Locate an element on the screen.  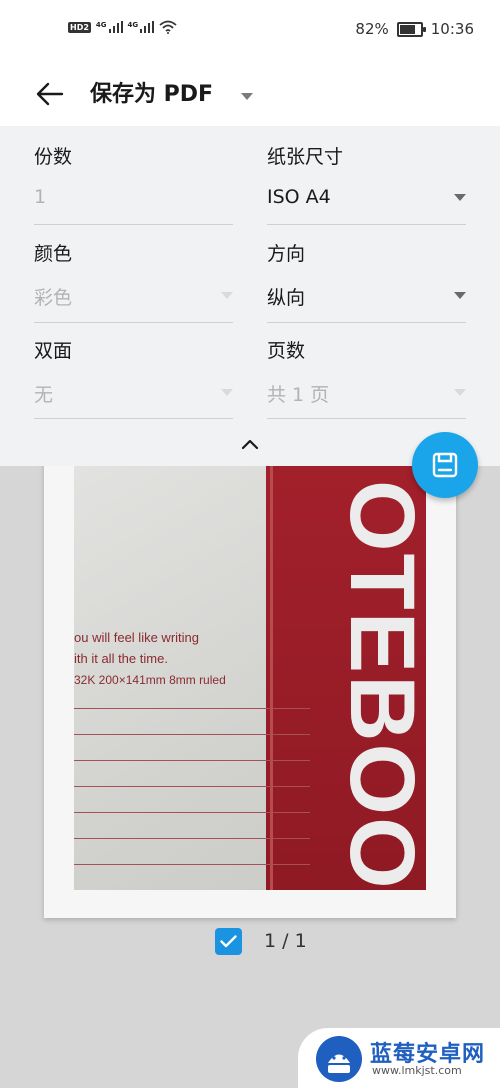
pages-caret-icon is located at coordinates (460, 392).